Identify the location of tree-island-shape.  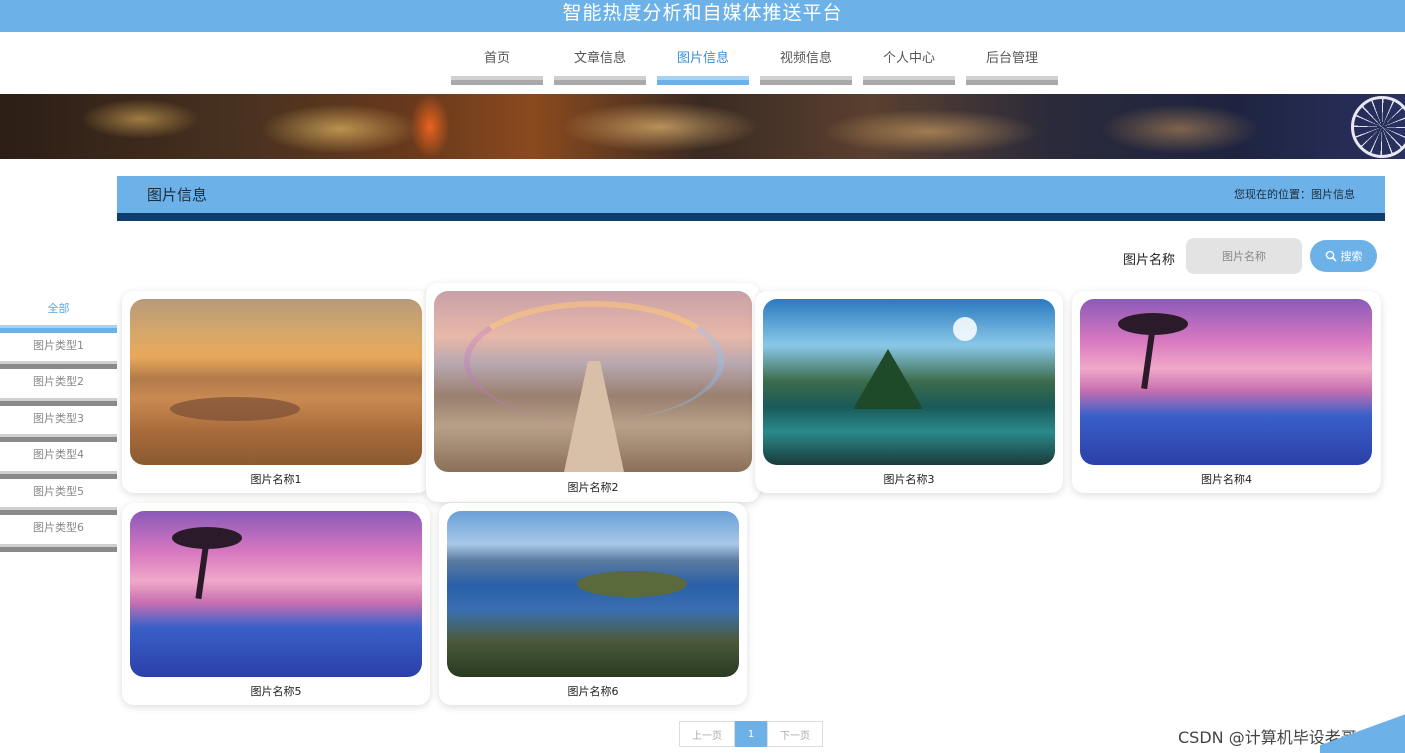
(888, 379).